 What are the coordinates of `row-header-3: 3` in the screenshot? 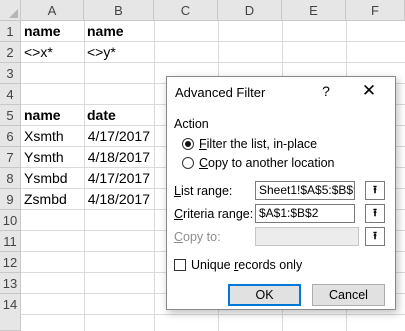 It's located at (10, 73).